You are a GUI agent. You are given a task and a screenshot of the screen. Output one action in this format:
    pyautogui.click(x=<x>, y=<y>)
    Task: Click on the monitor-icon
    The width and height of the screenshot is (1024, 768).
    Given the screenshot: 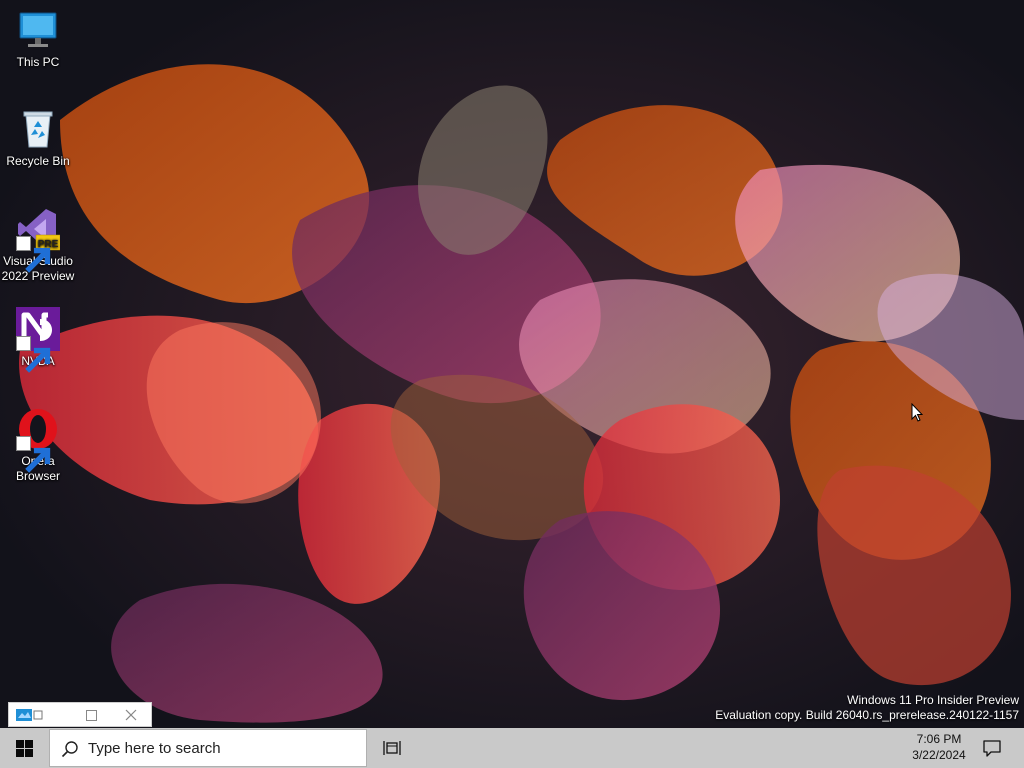 What is the action you would take?
    pyautogui.click(x=38, y=30)
    